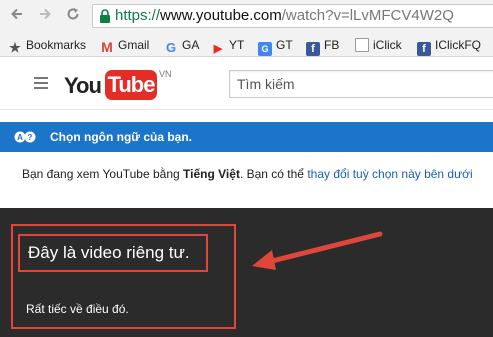 The width and height of the screenshot is (493, 337). What do you see at coordinates (45, 14) in the screenshot?
I see `forward-arrow-icon` at bounding box center [45, 14].